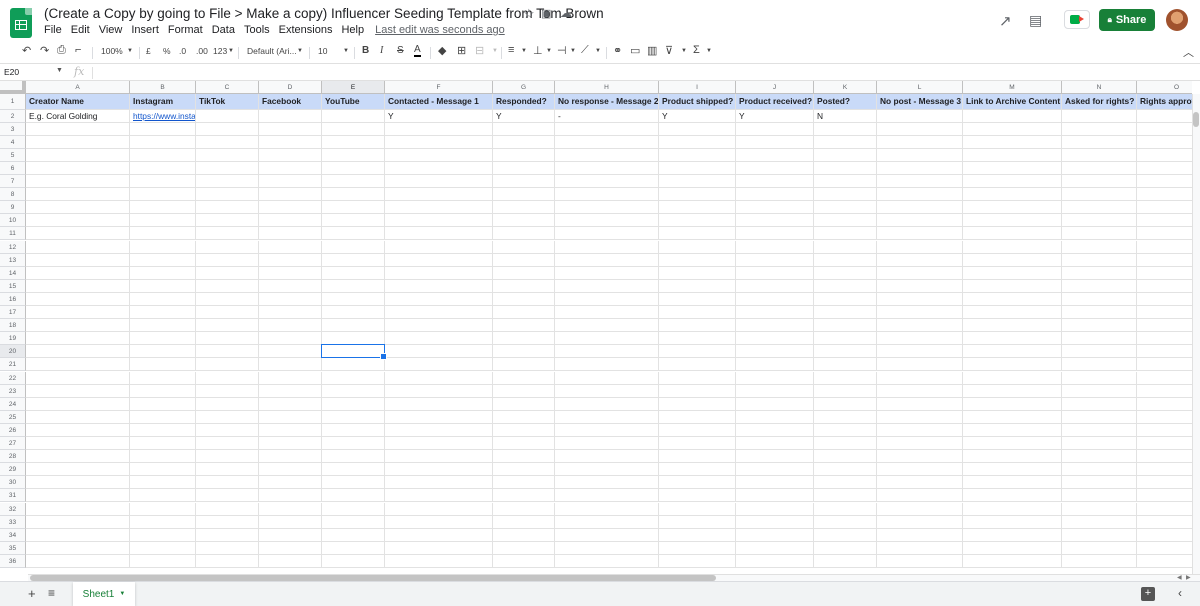 The image size is (1200, 606). What do you see at coordinates (524, 129) in the screenshot?
I see `cell-g3` at bounding box center [524, 129].